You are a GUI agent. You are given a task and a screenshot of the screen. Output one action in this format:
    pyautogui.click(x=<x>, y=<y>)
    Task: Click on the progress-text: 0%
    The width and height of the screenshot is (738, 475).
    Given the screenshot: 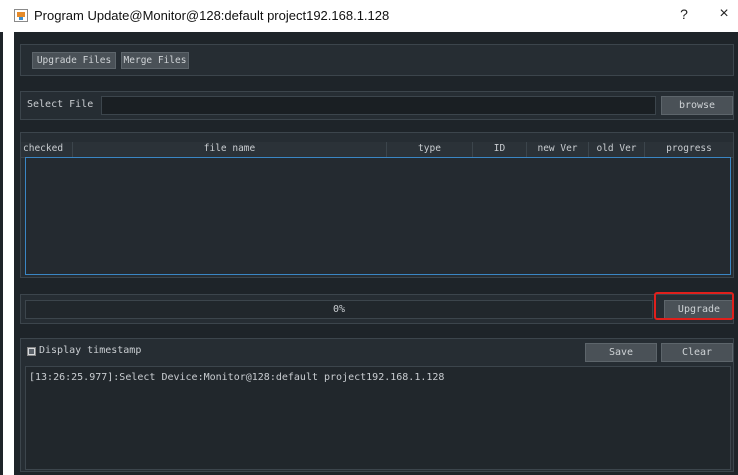 What is the action you would take?
    pyautogui.click(x=339, y=309)
    